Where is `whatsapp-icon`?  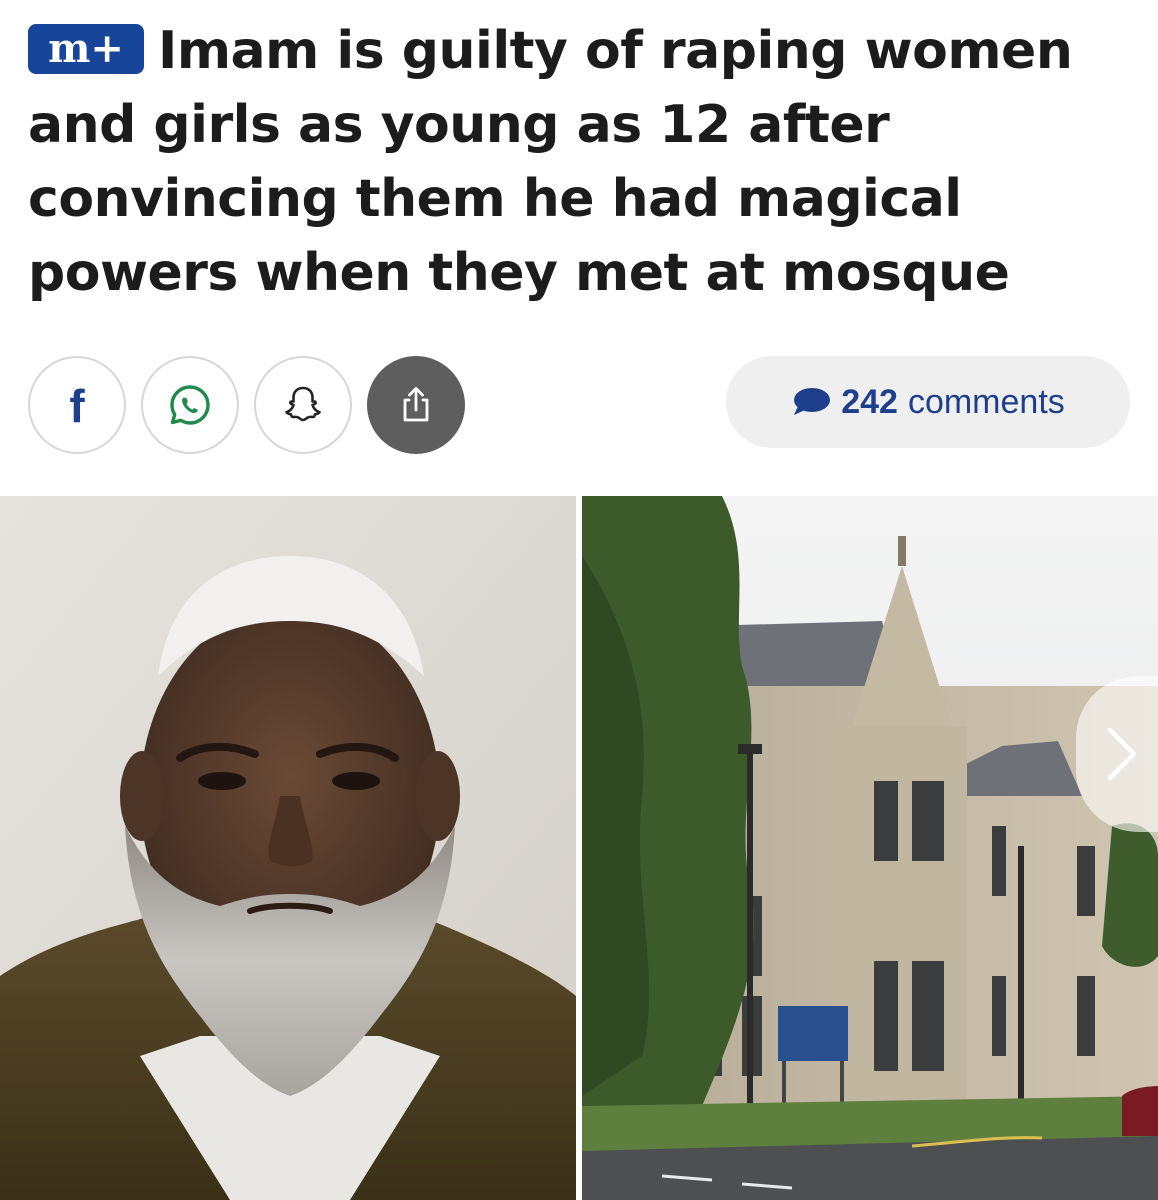 whatsapp-icon is located at coordinates (190, 405).